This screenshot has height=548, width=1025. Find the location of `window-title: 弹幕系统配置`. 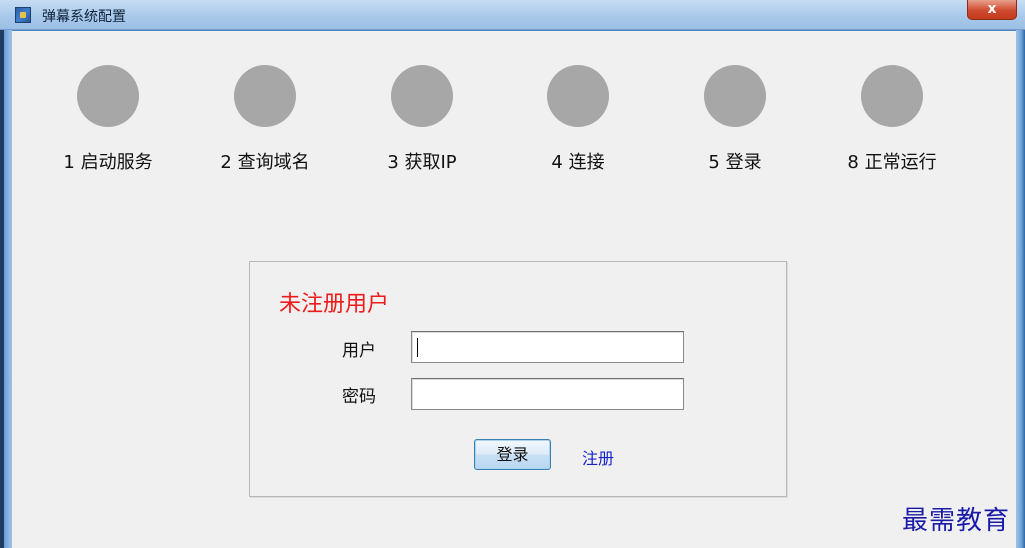

window-title: 弹幕系统配置 is located at coordinates (84, 17).